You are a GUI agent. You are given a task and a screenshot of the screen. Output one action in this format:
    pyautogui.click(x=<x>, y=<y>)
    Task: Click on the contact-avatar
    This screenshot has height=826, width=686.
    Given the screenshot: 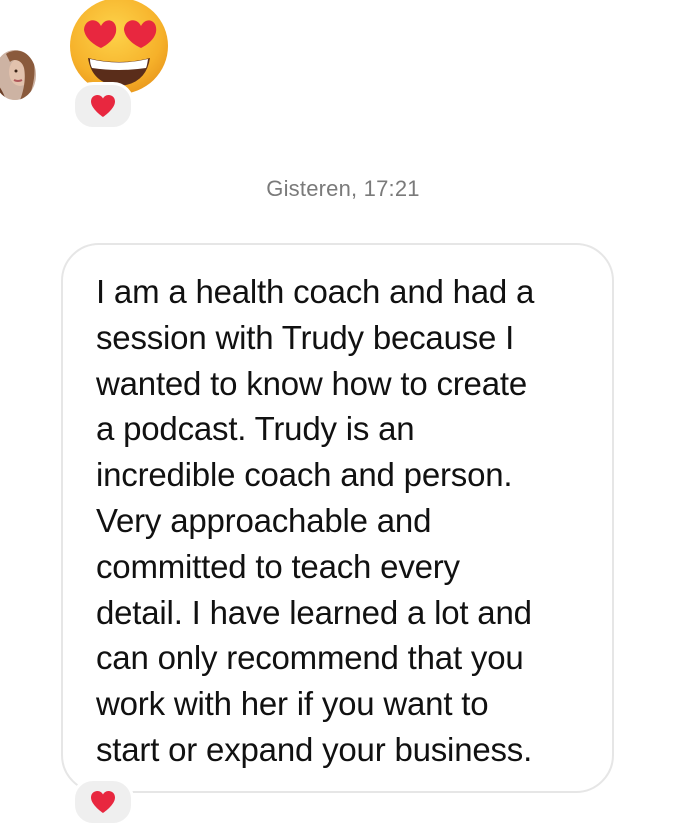 What is the action you would take?
    pyautogui.click(x=18, y=75)
    